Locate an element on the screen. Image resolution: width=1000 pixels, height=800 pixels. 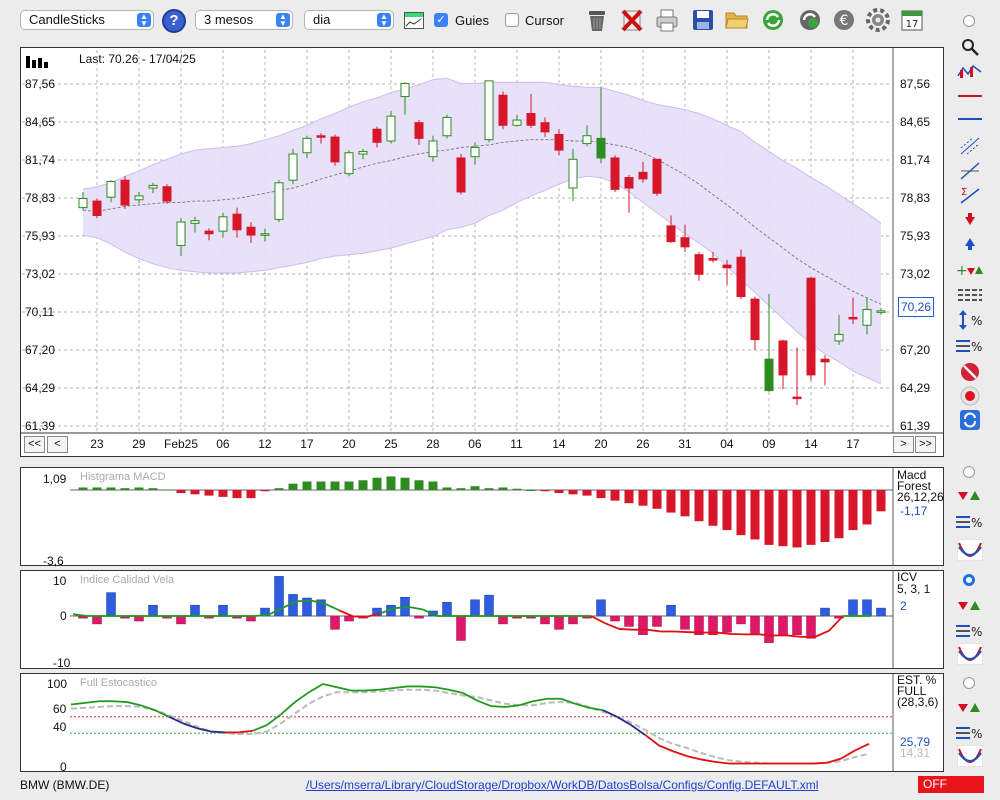
icv-signals-icon is located at coordinates (970, 606).